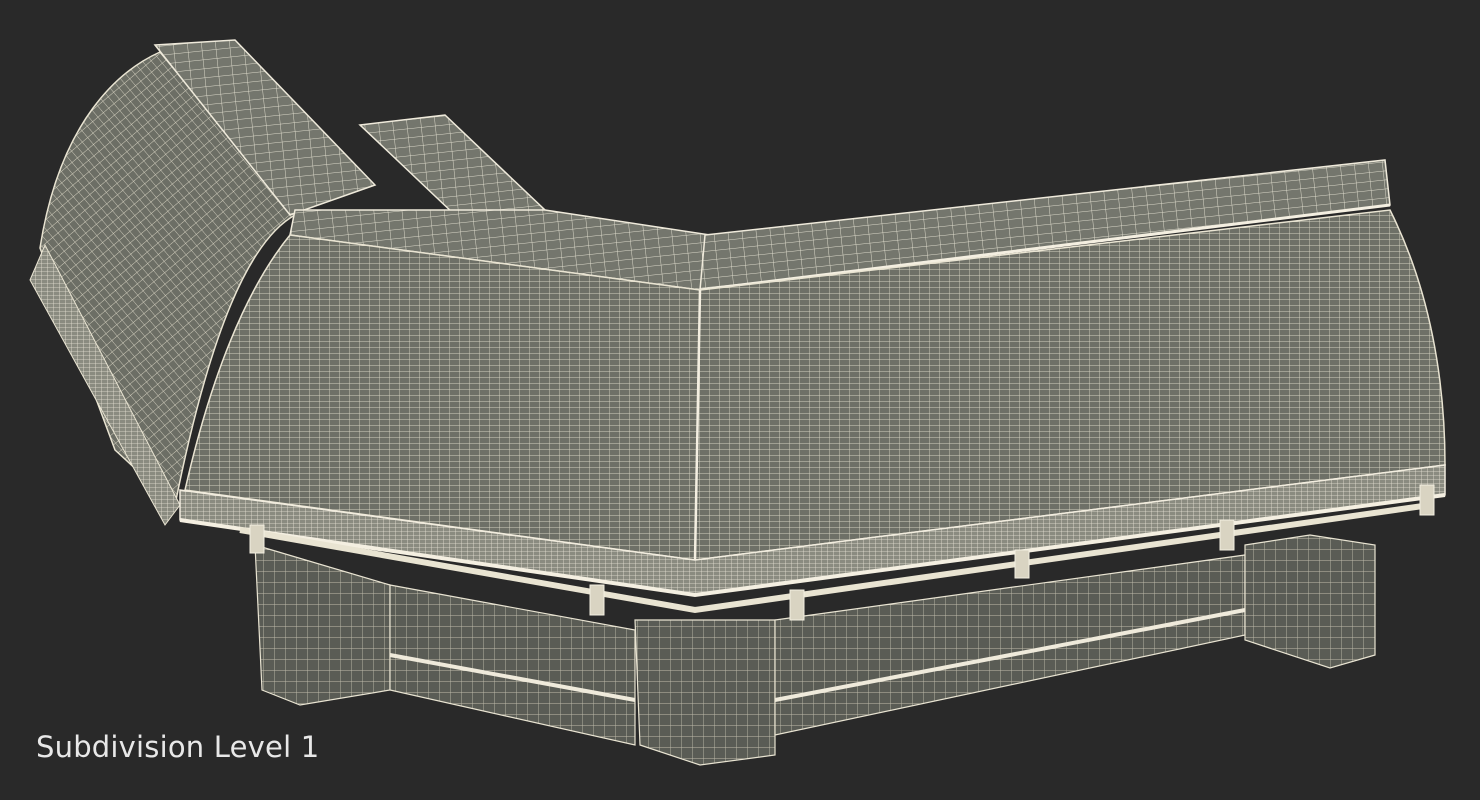 Image resolution: width=1480 pixels, height=800 pixels. What do you see at coordinates (178, 747) in the screenshot?
I see `caption-label: Subdivision Level 1` at bounding box center [178, 747].